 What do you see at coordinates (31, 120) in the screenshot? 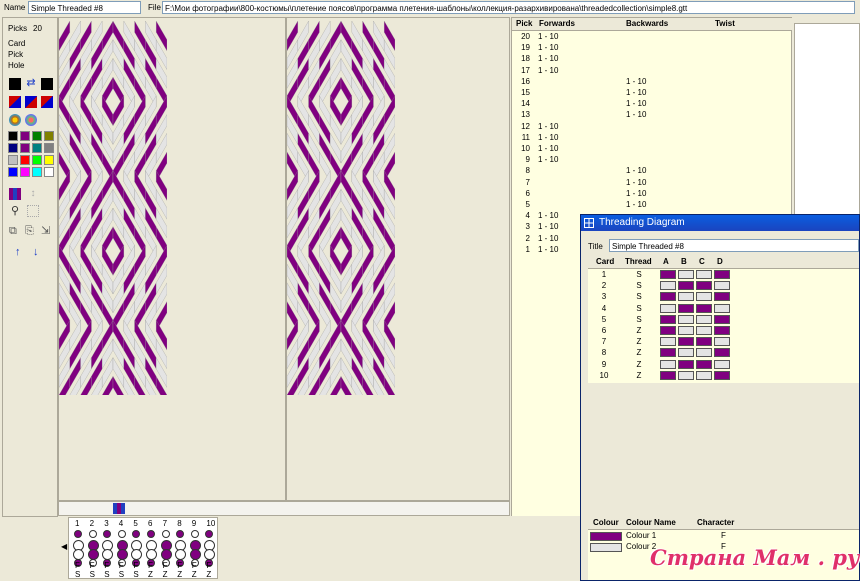
I see `edit-palette-icon` at bounding box center [31, 120].